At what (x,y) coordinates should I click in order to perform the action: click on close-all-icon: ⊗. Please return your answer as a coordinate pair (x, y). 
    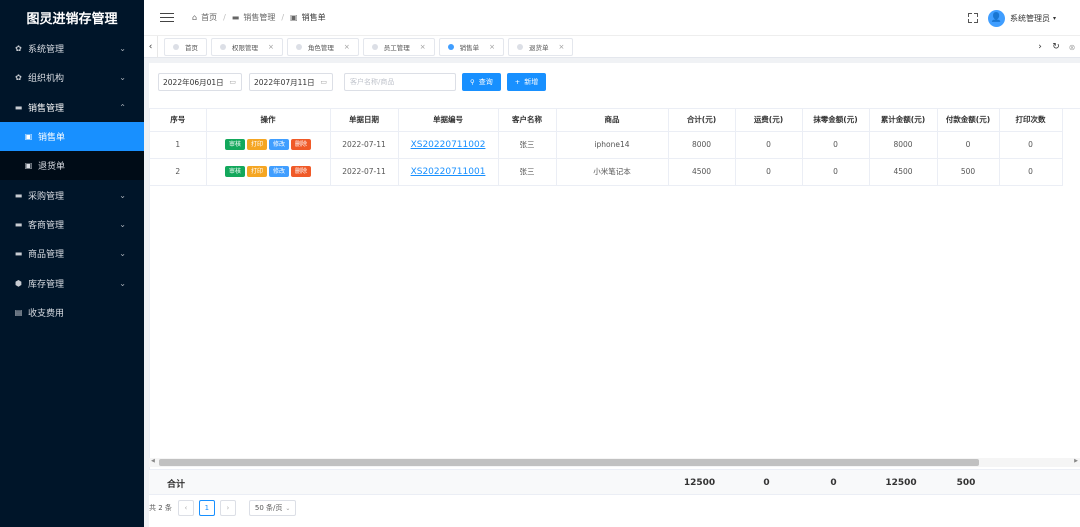
    Looking at the image, I should click on (1072, 47).